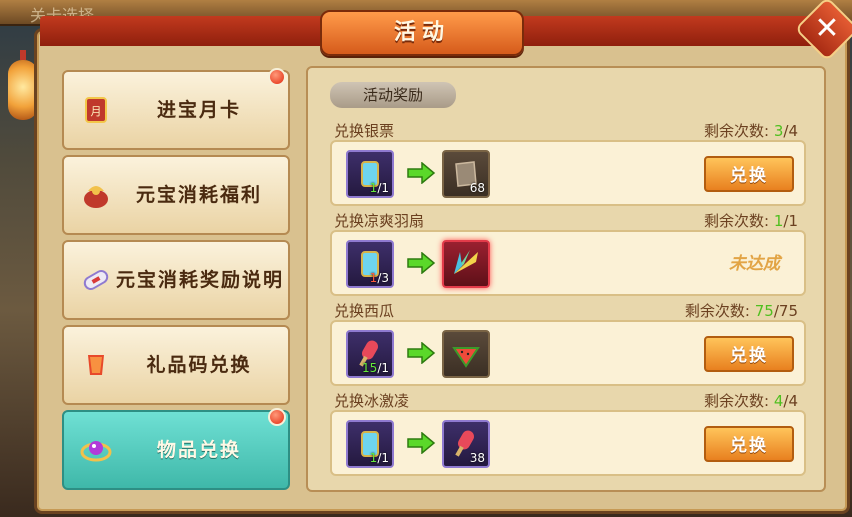 The width and height of the screenshot is (852, 517). I want to click on section-tag: 活动奖励, so click(393, 95).